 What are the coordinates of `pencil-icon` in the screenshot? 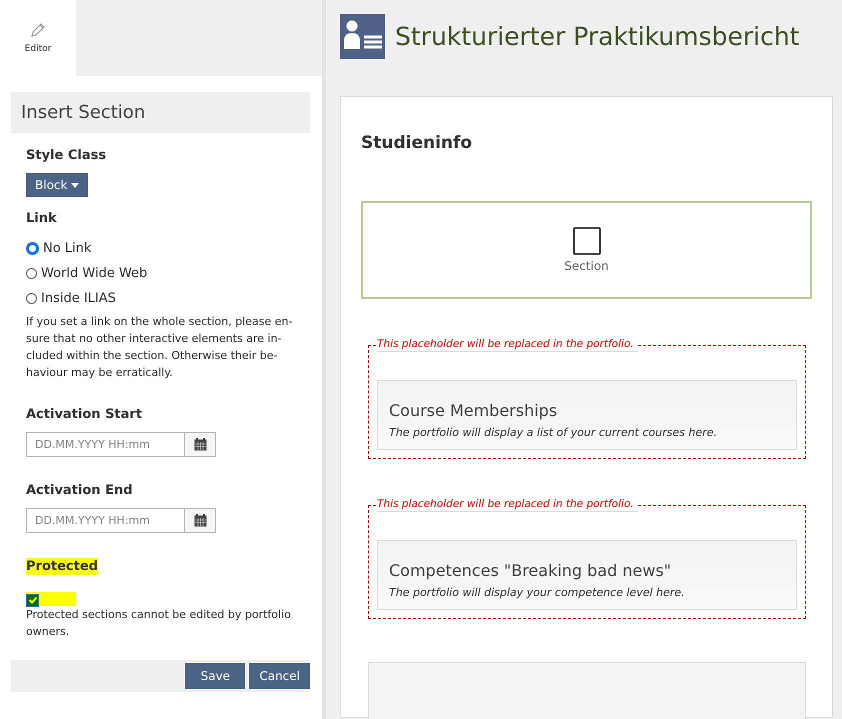 It's located at (38, 30).